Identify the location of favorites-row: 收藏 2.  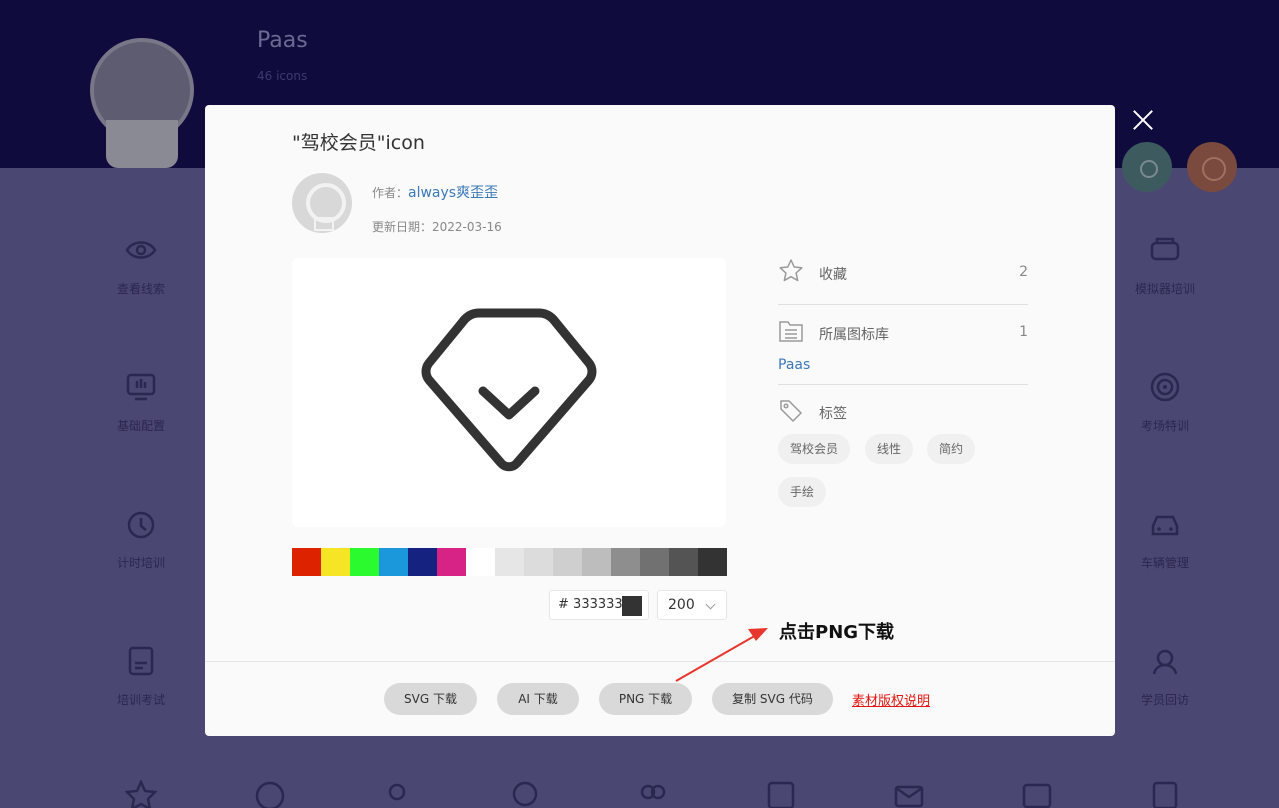
(903, 273).